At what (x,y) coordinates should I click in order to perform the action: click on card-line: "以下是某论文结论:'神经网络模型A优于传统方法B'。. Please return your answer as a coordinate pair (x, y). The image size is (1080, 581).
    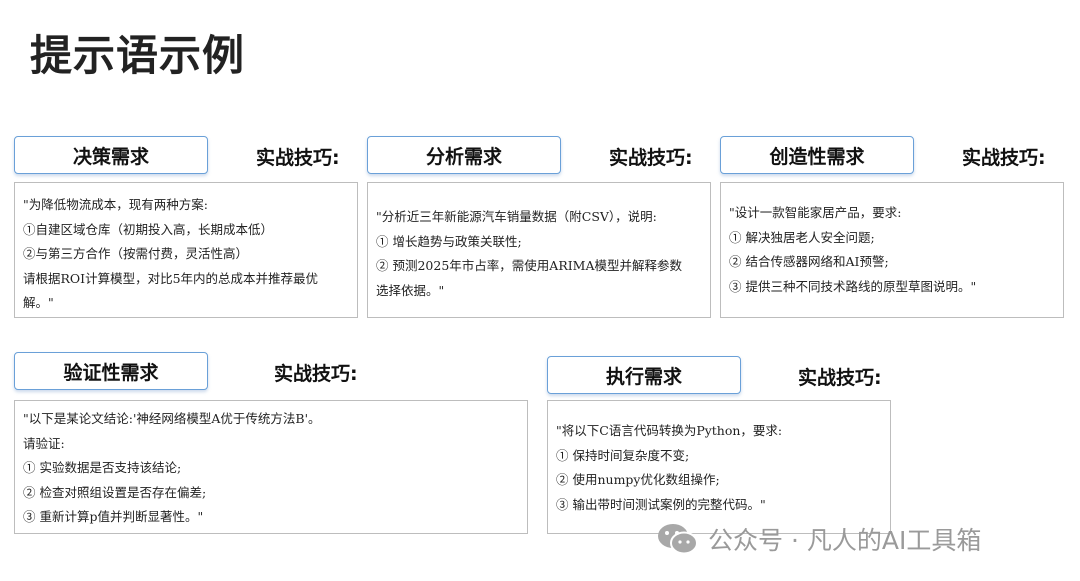
    Looking at the image, I should click on (172, 418).